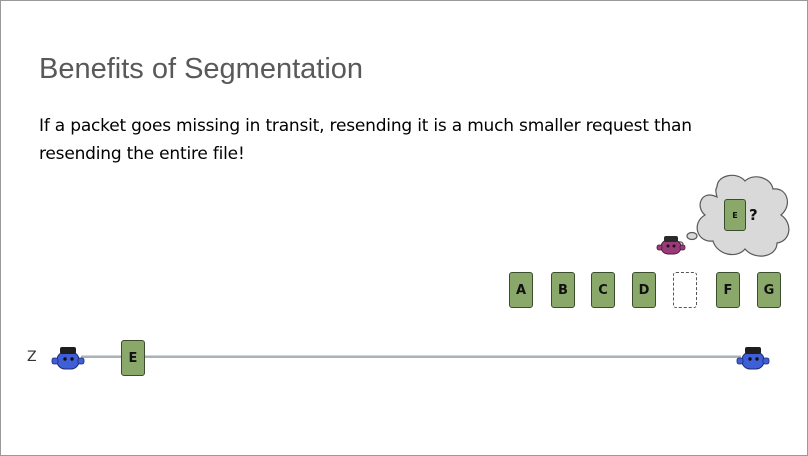  What do you see at coordinates (753, 215) in the screenshot?
I see `question-mark: ?` at bounding box center [753, 215].